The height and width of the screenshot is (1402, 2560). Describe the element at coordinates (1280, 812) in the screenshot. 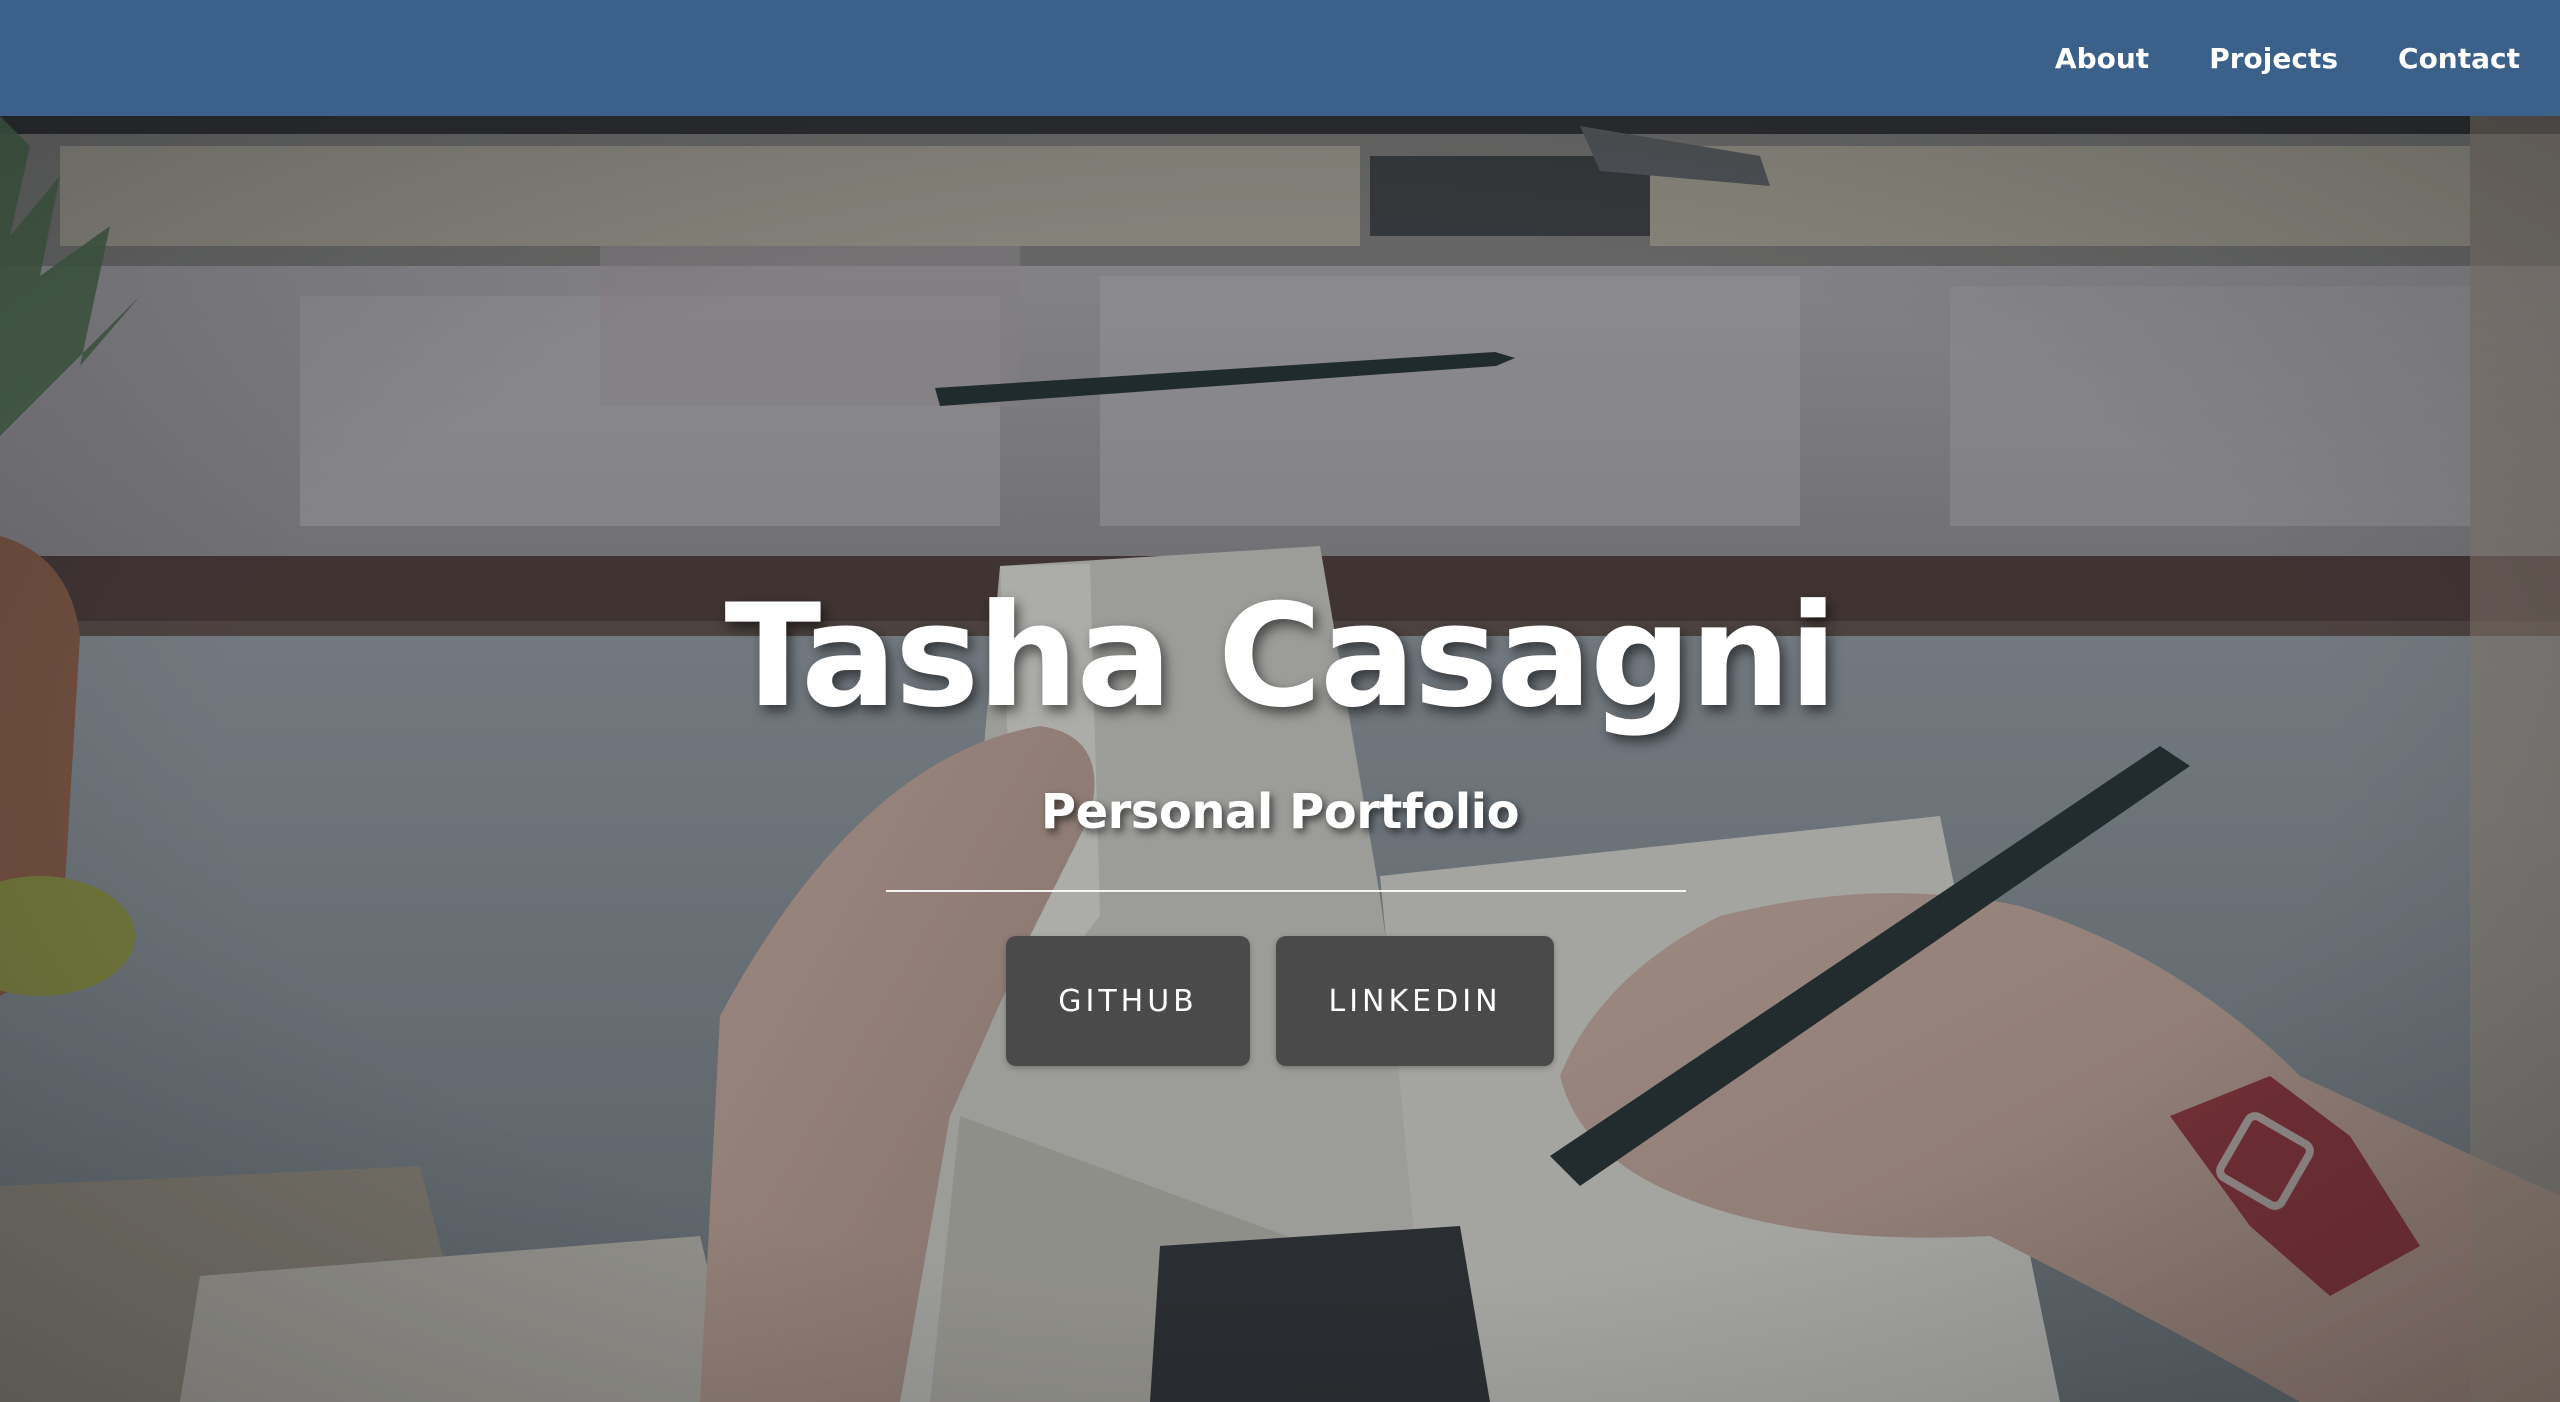

I see `hero-subtitle: Personal Portfolio` at that location.